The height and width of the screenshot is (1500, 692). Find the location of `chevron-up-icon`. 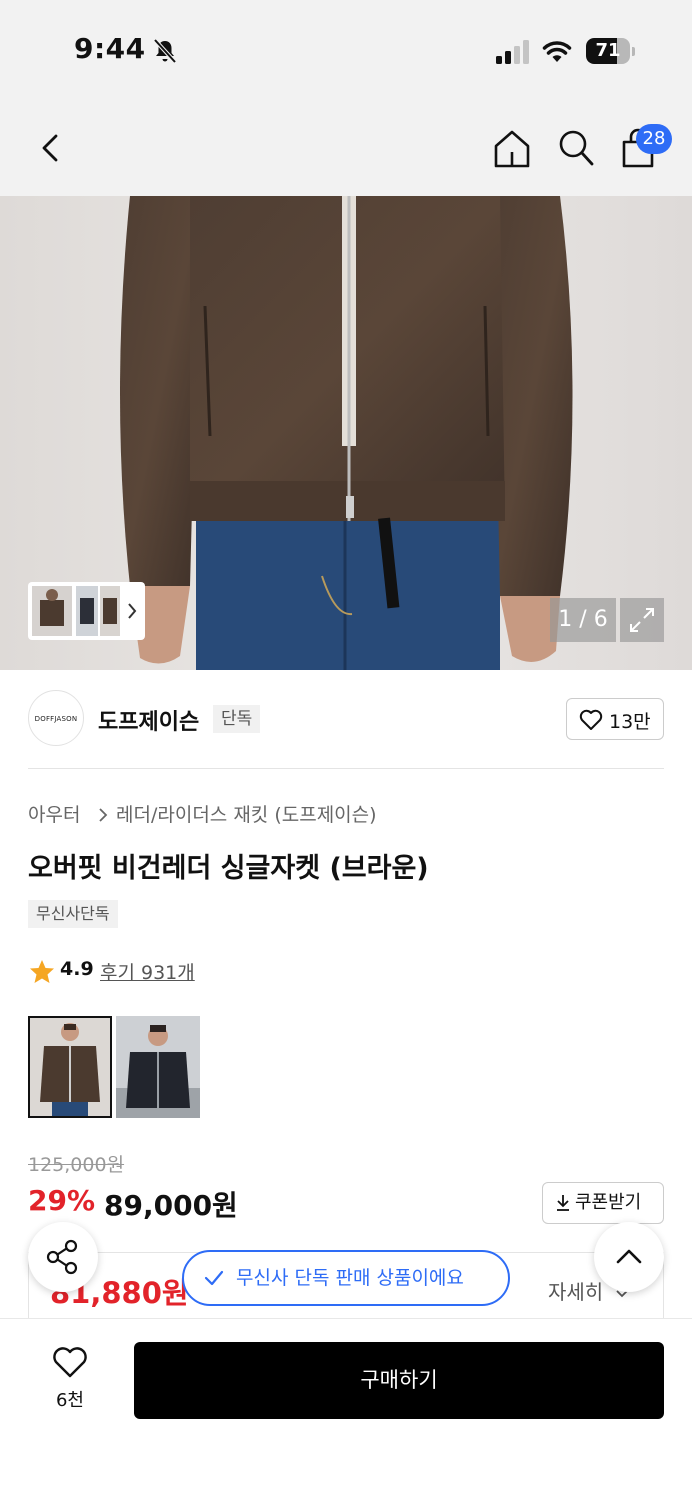

chevron-up-icon is located at coordinates (629, 1256).